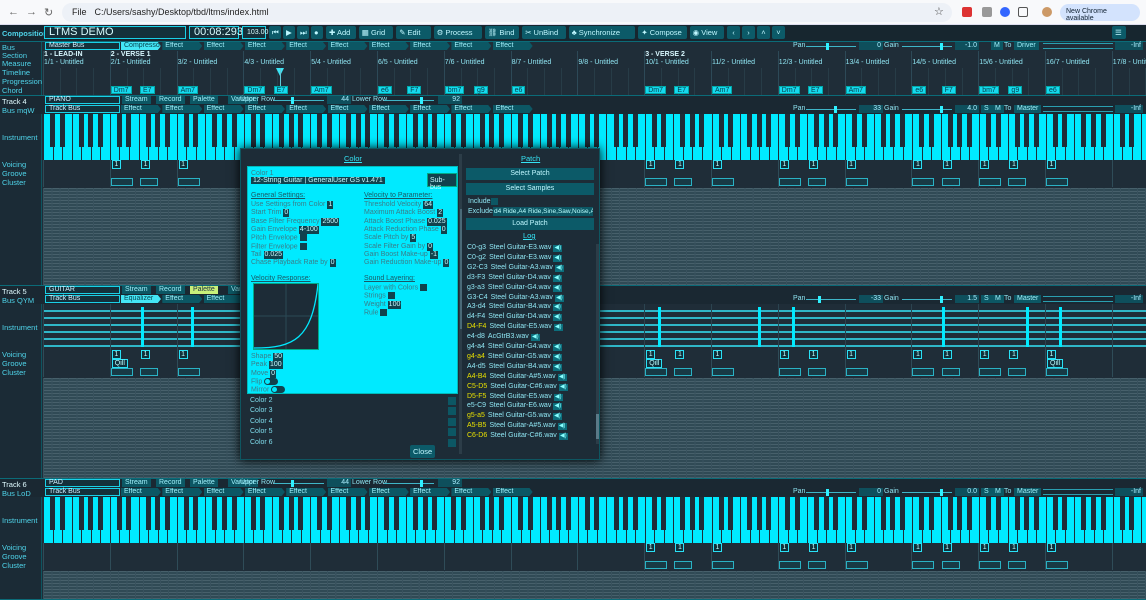 The height and width of the screenshot is (600, 1146). I want to click on toolbar-grid-button: ▦ Grid, so click(376, 32).